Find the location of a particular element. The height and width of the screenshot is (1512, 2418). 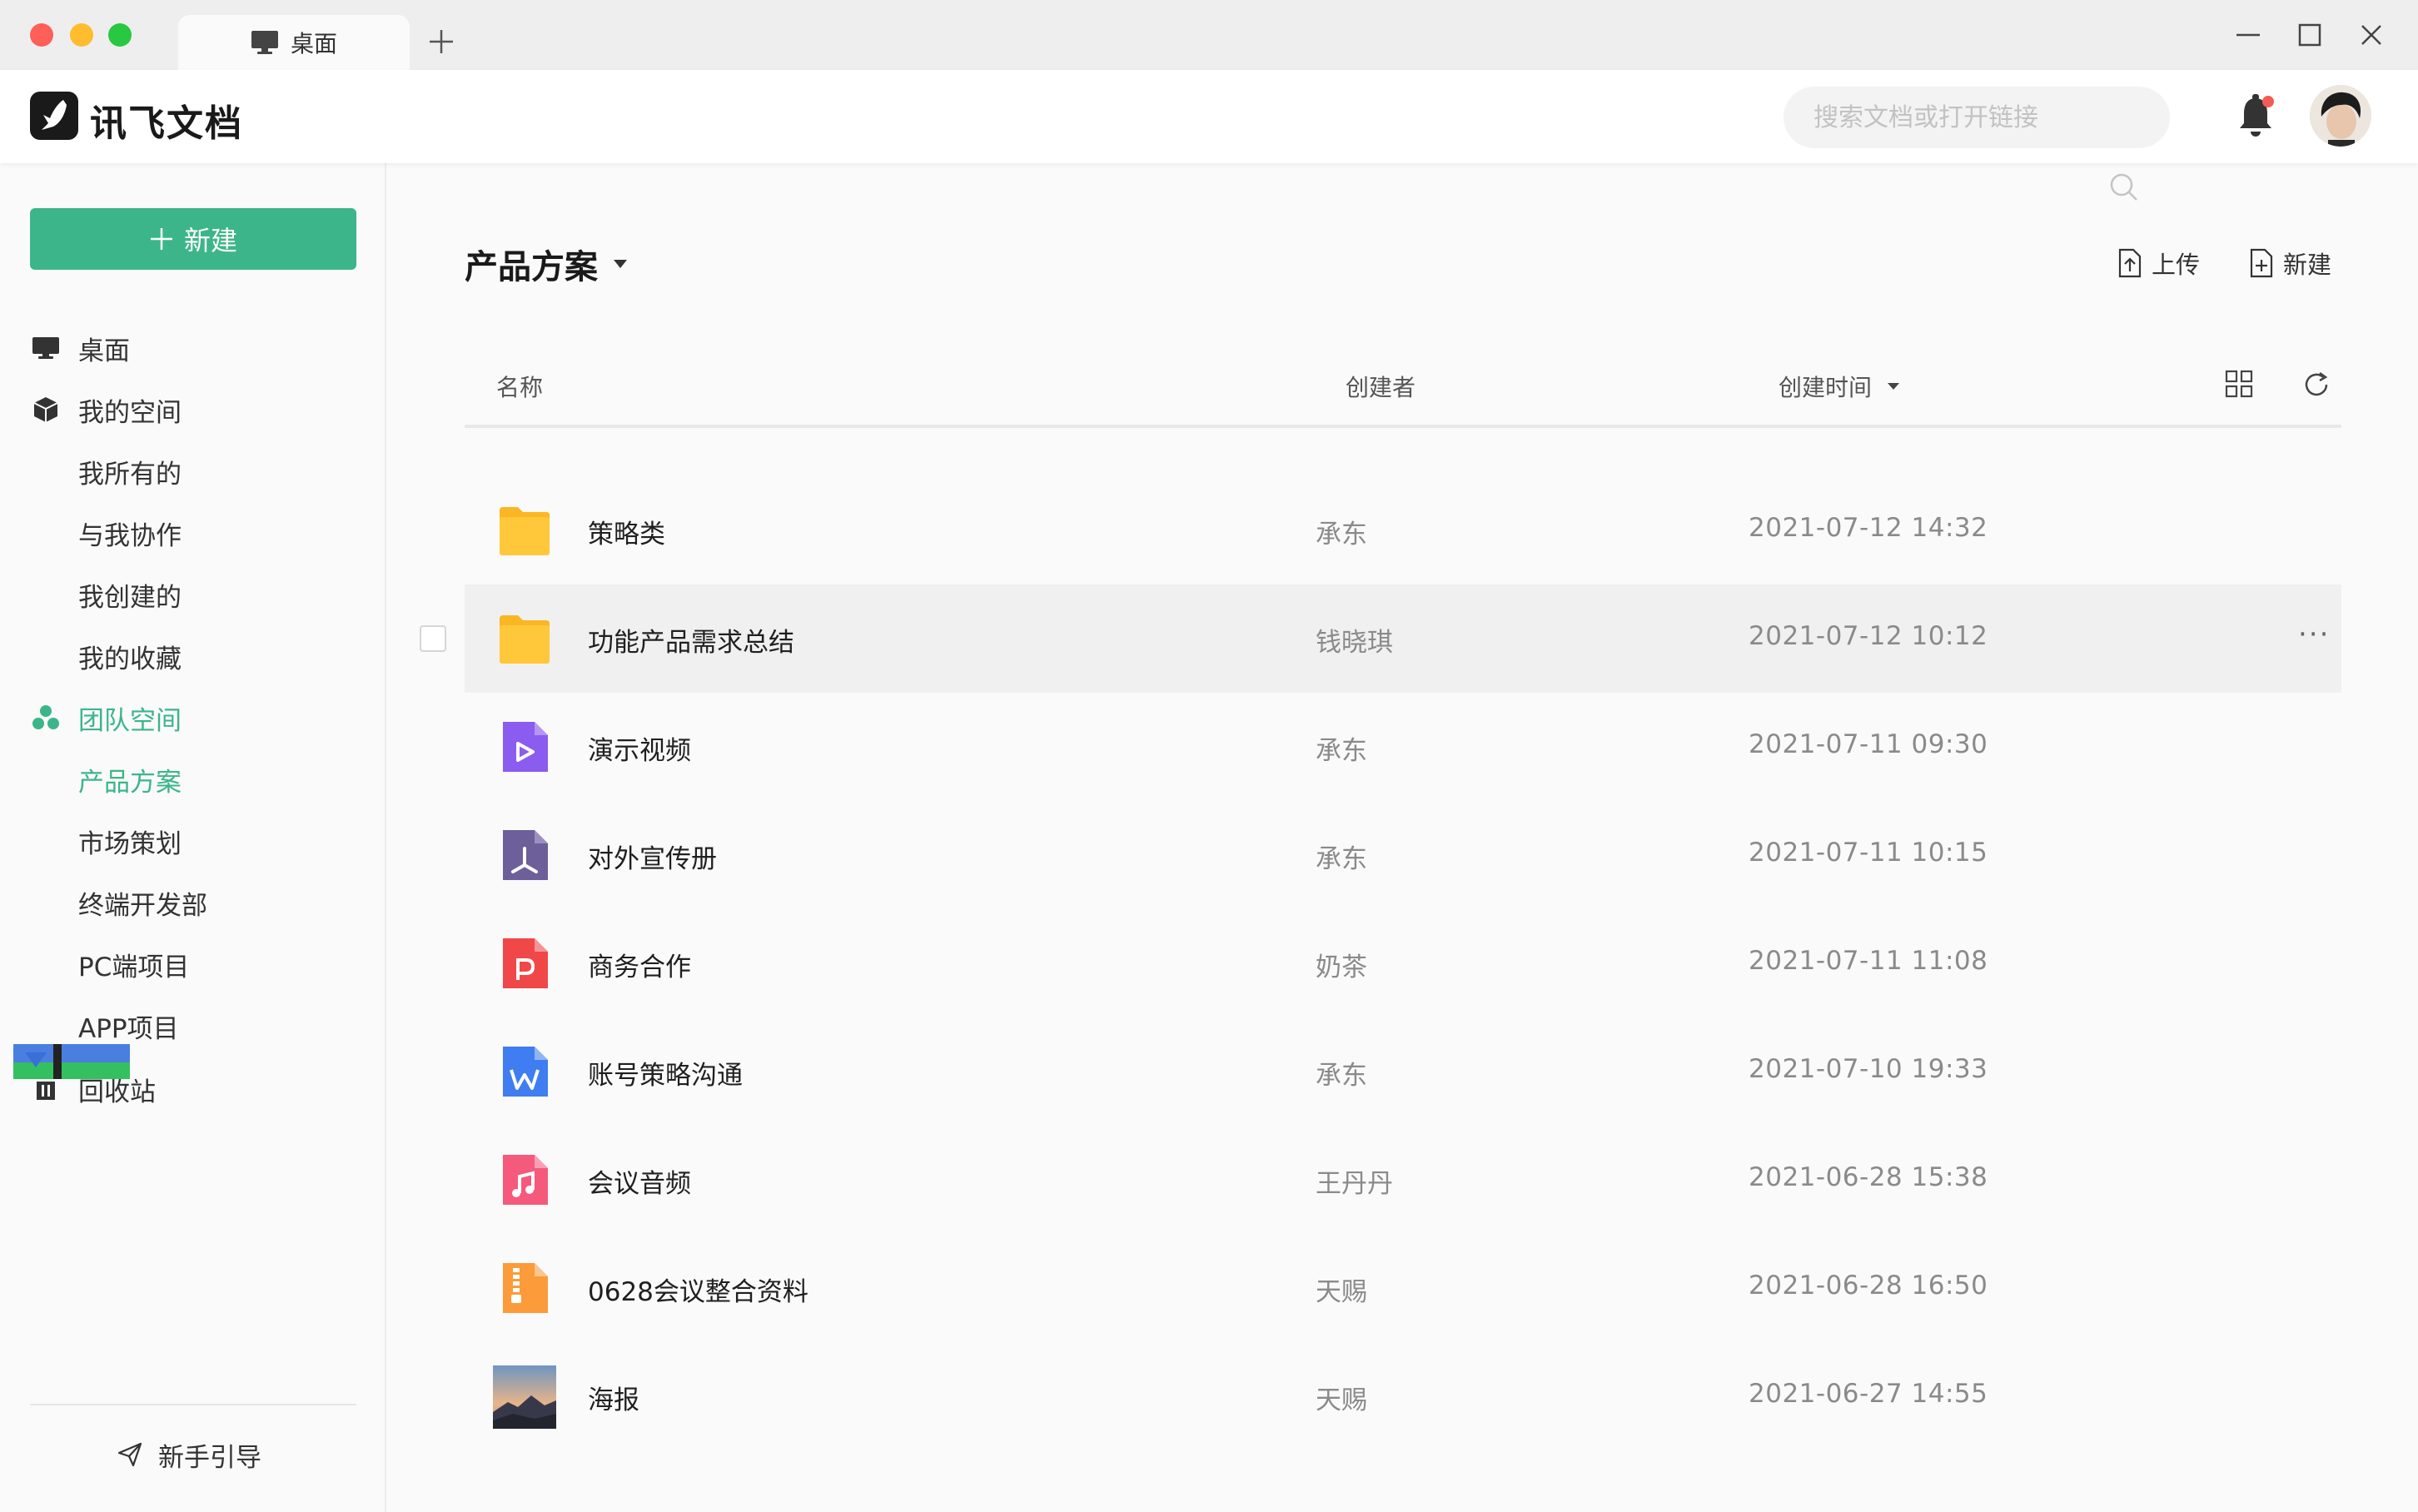

table-row: 海报 天赐 2021-06-27 14:55 is located at coordinates (1403, 1396).